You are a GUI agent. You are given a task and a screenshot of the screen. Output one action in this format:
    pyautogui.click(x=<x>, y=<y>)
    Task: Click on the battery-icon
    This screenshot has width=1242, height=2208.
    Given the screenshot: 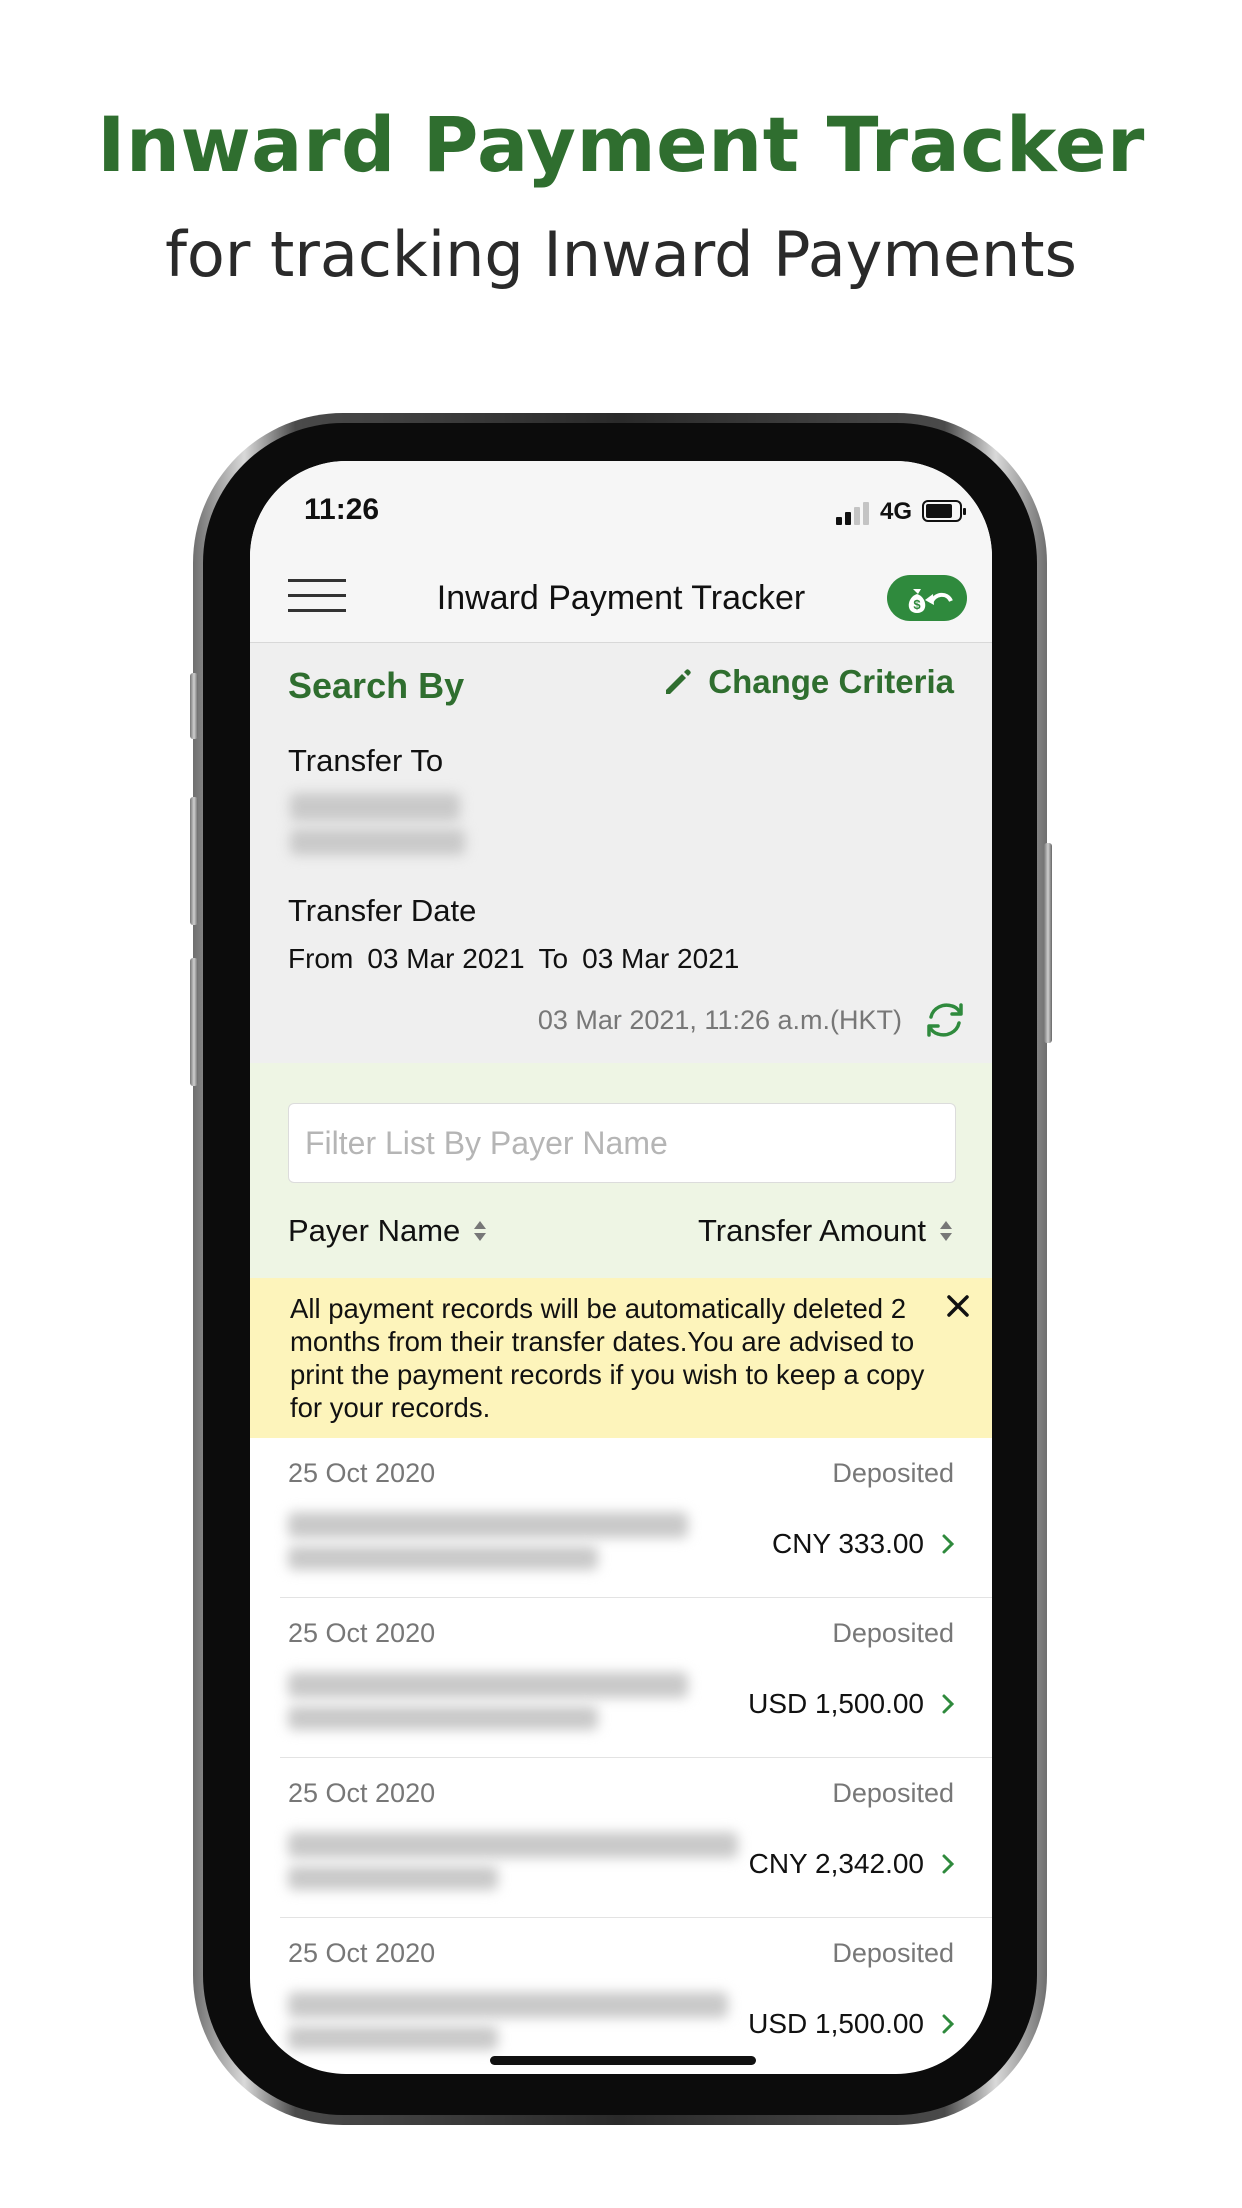 What is the action you would take?
    pyautogui.click(x=944, y=511)
    